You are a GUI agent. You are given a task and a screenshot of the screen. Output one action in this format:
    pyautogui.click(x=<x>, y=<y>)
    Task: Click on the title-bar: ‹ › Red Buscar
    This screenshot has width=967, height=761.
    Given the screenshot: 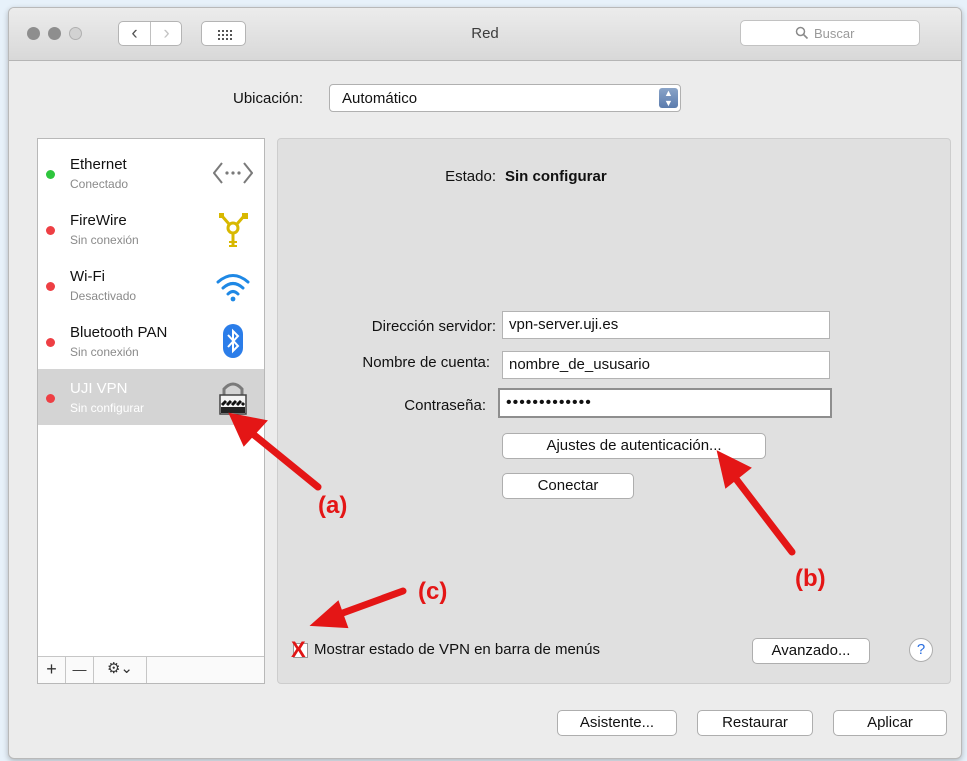 What is the action you would take?
    pyautogui.click(x=485, y=34)
    